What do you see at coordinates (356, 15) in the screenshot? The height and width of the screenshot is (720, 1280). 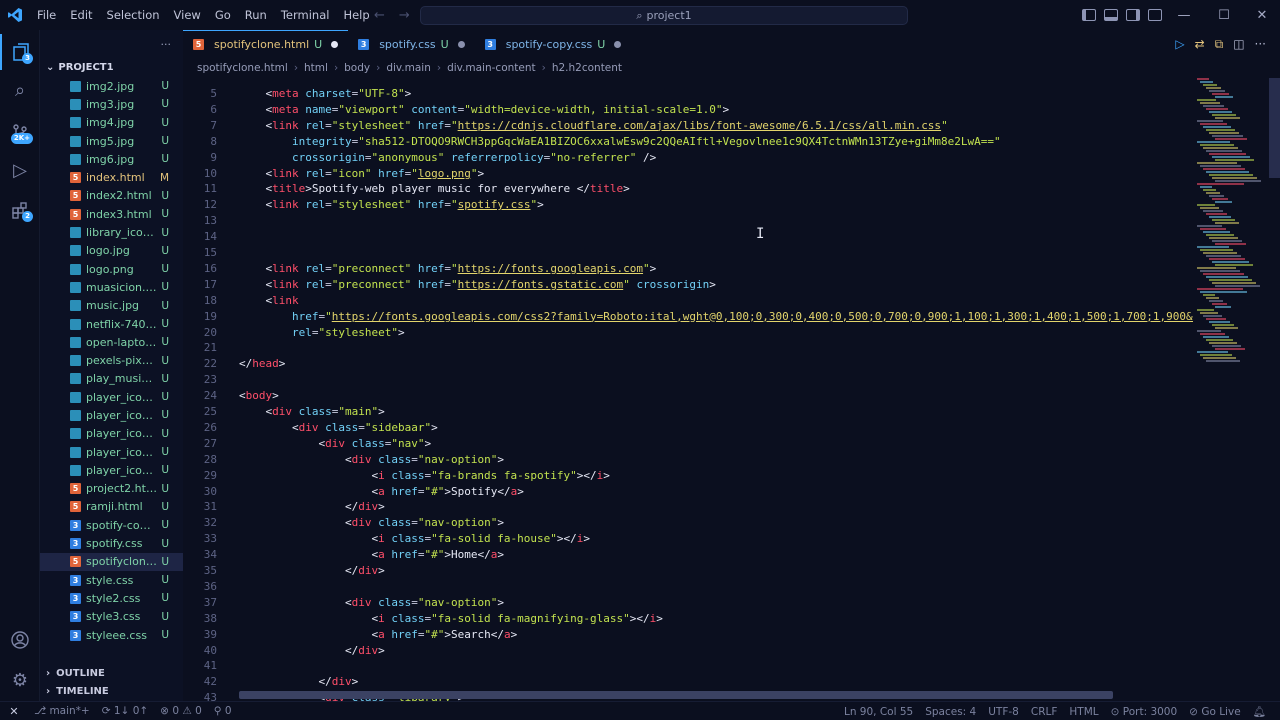 I see `menu-help: Help` at bounding box center [356, 15].